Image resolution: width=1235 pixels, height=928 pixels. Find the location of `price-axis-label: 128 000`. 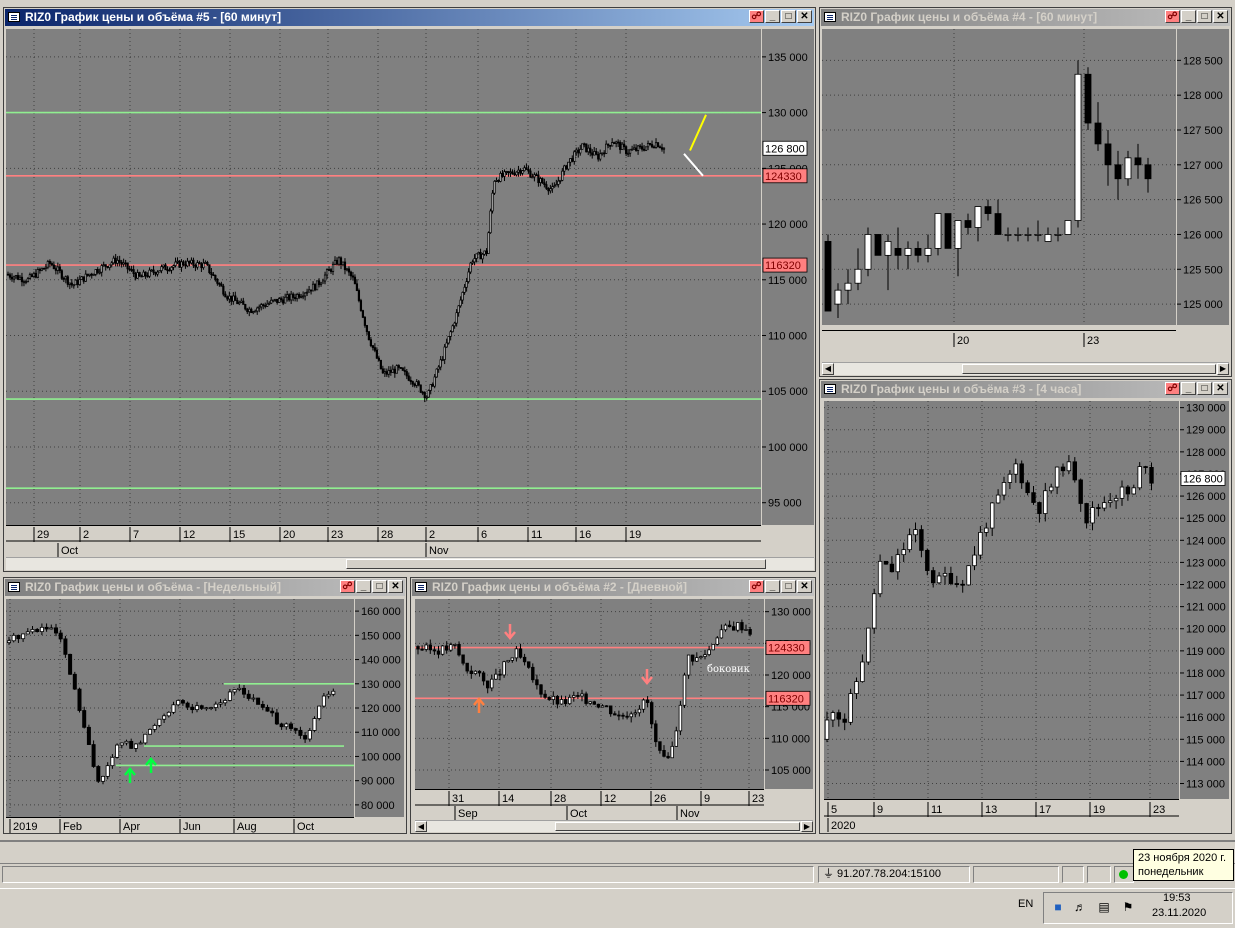

price-axis-label: 128 000 is located at coordinates (1203, 96).